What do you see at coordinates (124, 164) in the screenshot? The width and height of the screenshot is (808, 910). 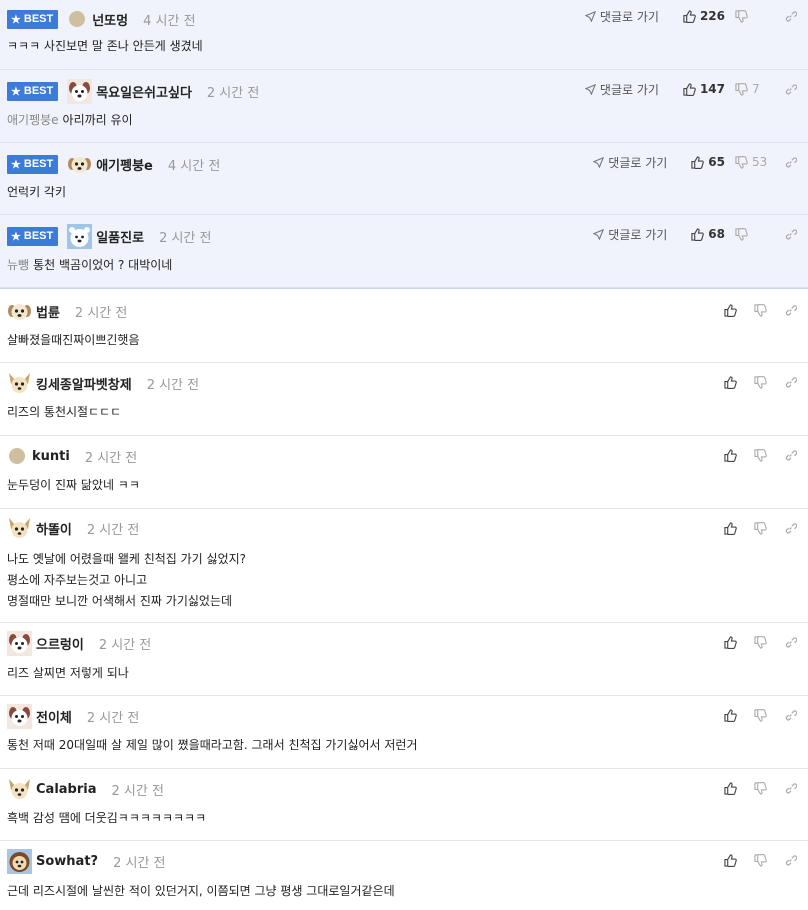 I see `nickname: 애기펭붕e` at bounding box center [124, 164].